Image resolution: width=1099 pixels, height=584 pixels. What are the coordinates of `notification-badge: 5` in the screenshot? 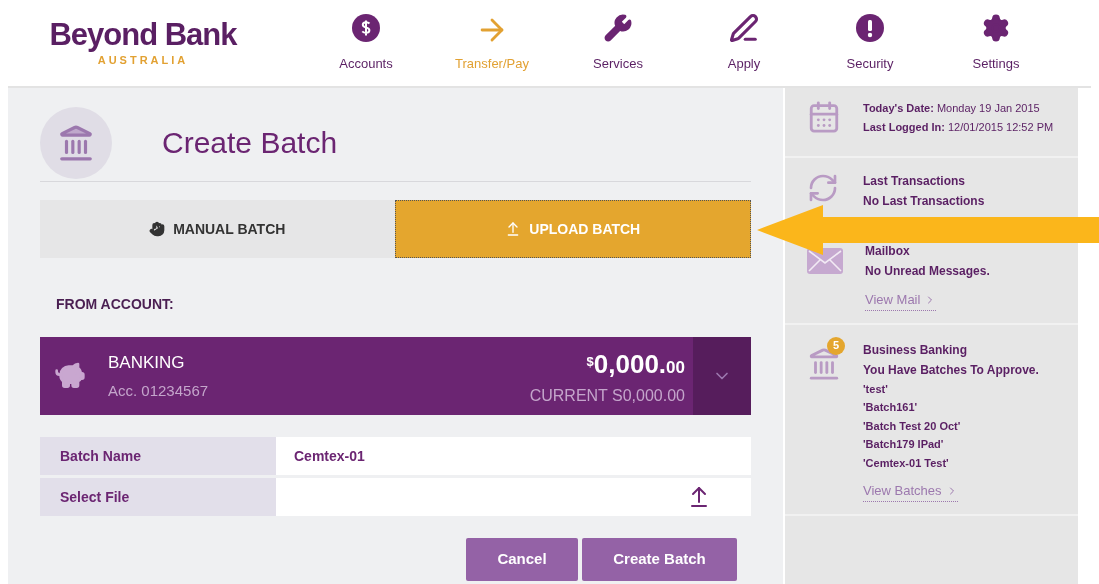 It's located at (836, 345).